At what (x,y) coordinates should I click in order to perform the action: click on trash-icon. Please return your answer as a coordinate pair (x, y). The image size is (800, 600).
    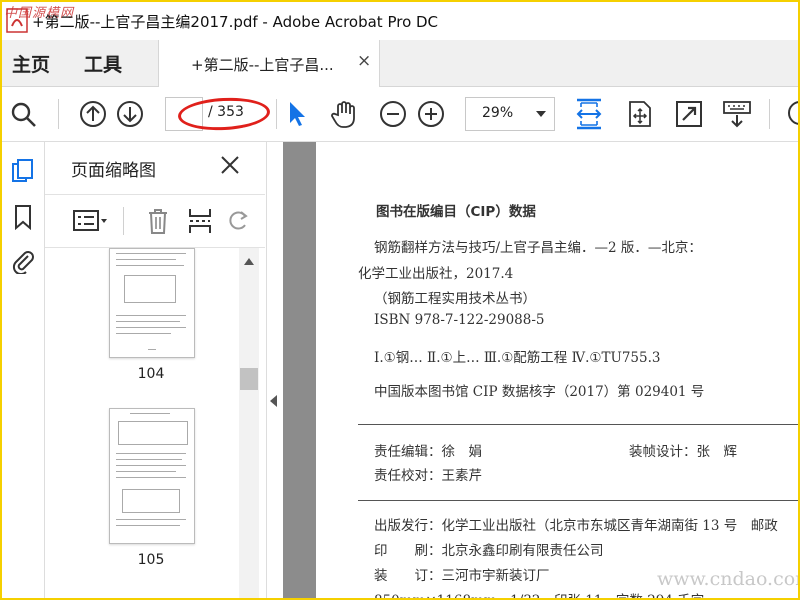
    Looking at the image, I should click on (158, 221).